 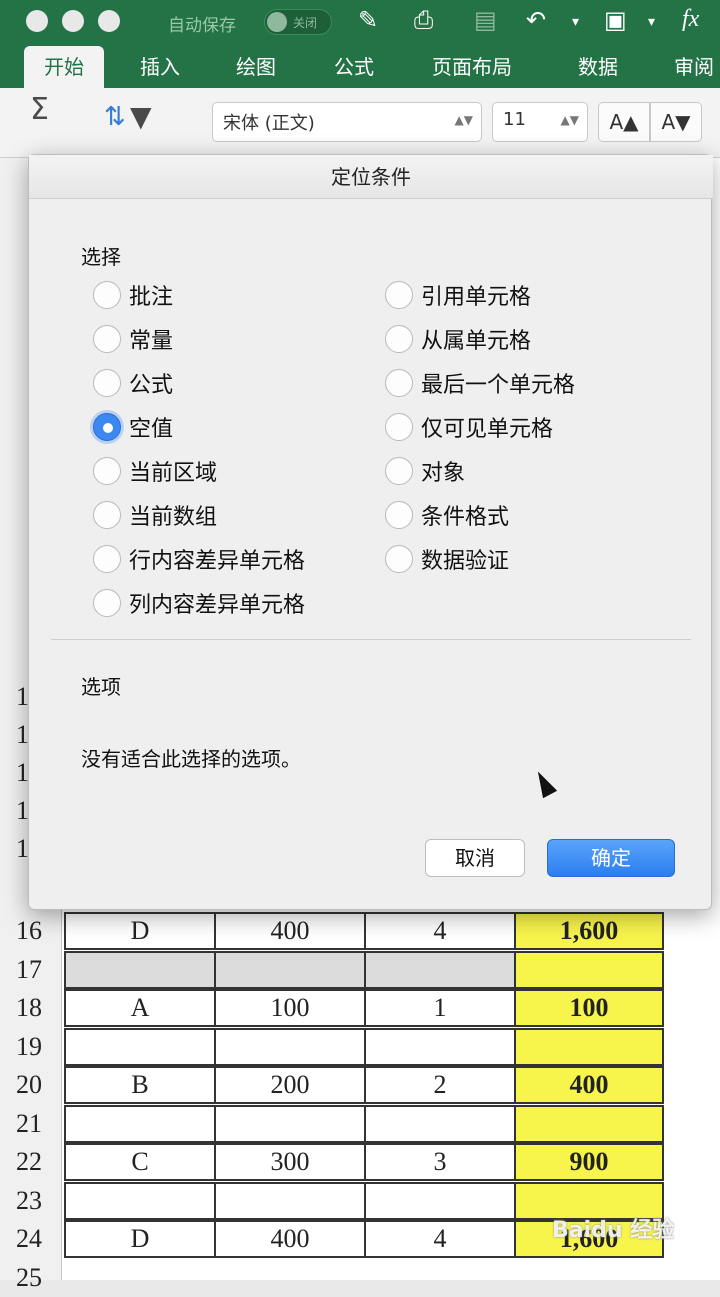 What do you see at coordinates (480, 383) in the screenshot?
I see `option-last-cell: 最后一个单元格` at bounding box center [480, 383].